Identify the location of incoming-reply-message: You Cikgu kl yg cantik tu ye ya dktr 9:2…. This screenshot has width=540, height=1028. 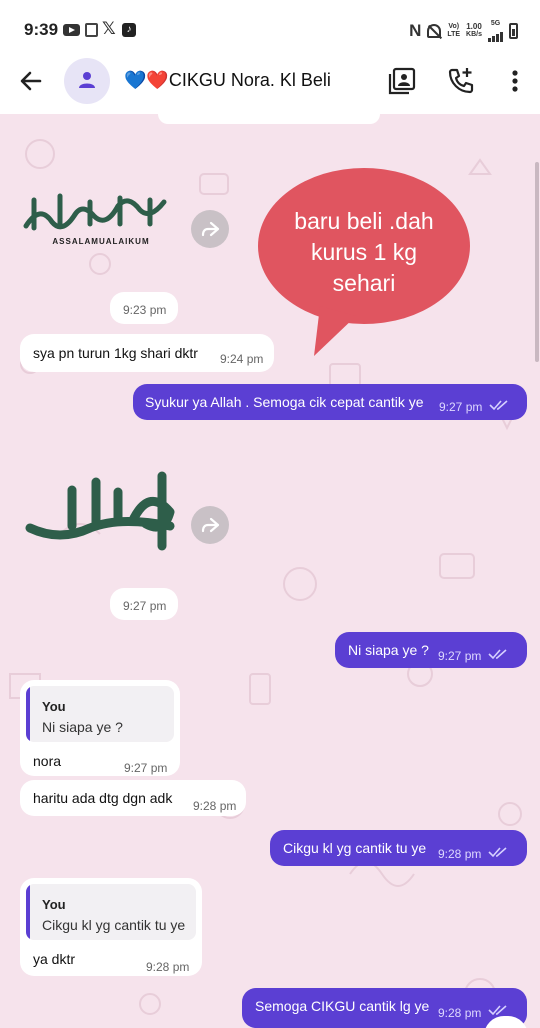
(111, 927).